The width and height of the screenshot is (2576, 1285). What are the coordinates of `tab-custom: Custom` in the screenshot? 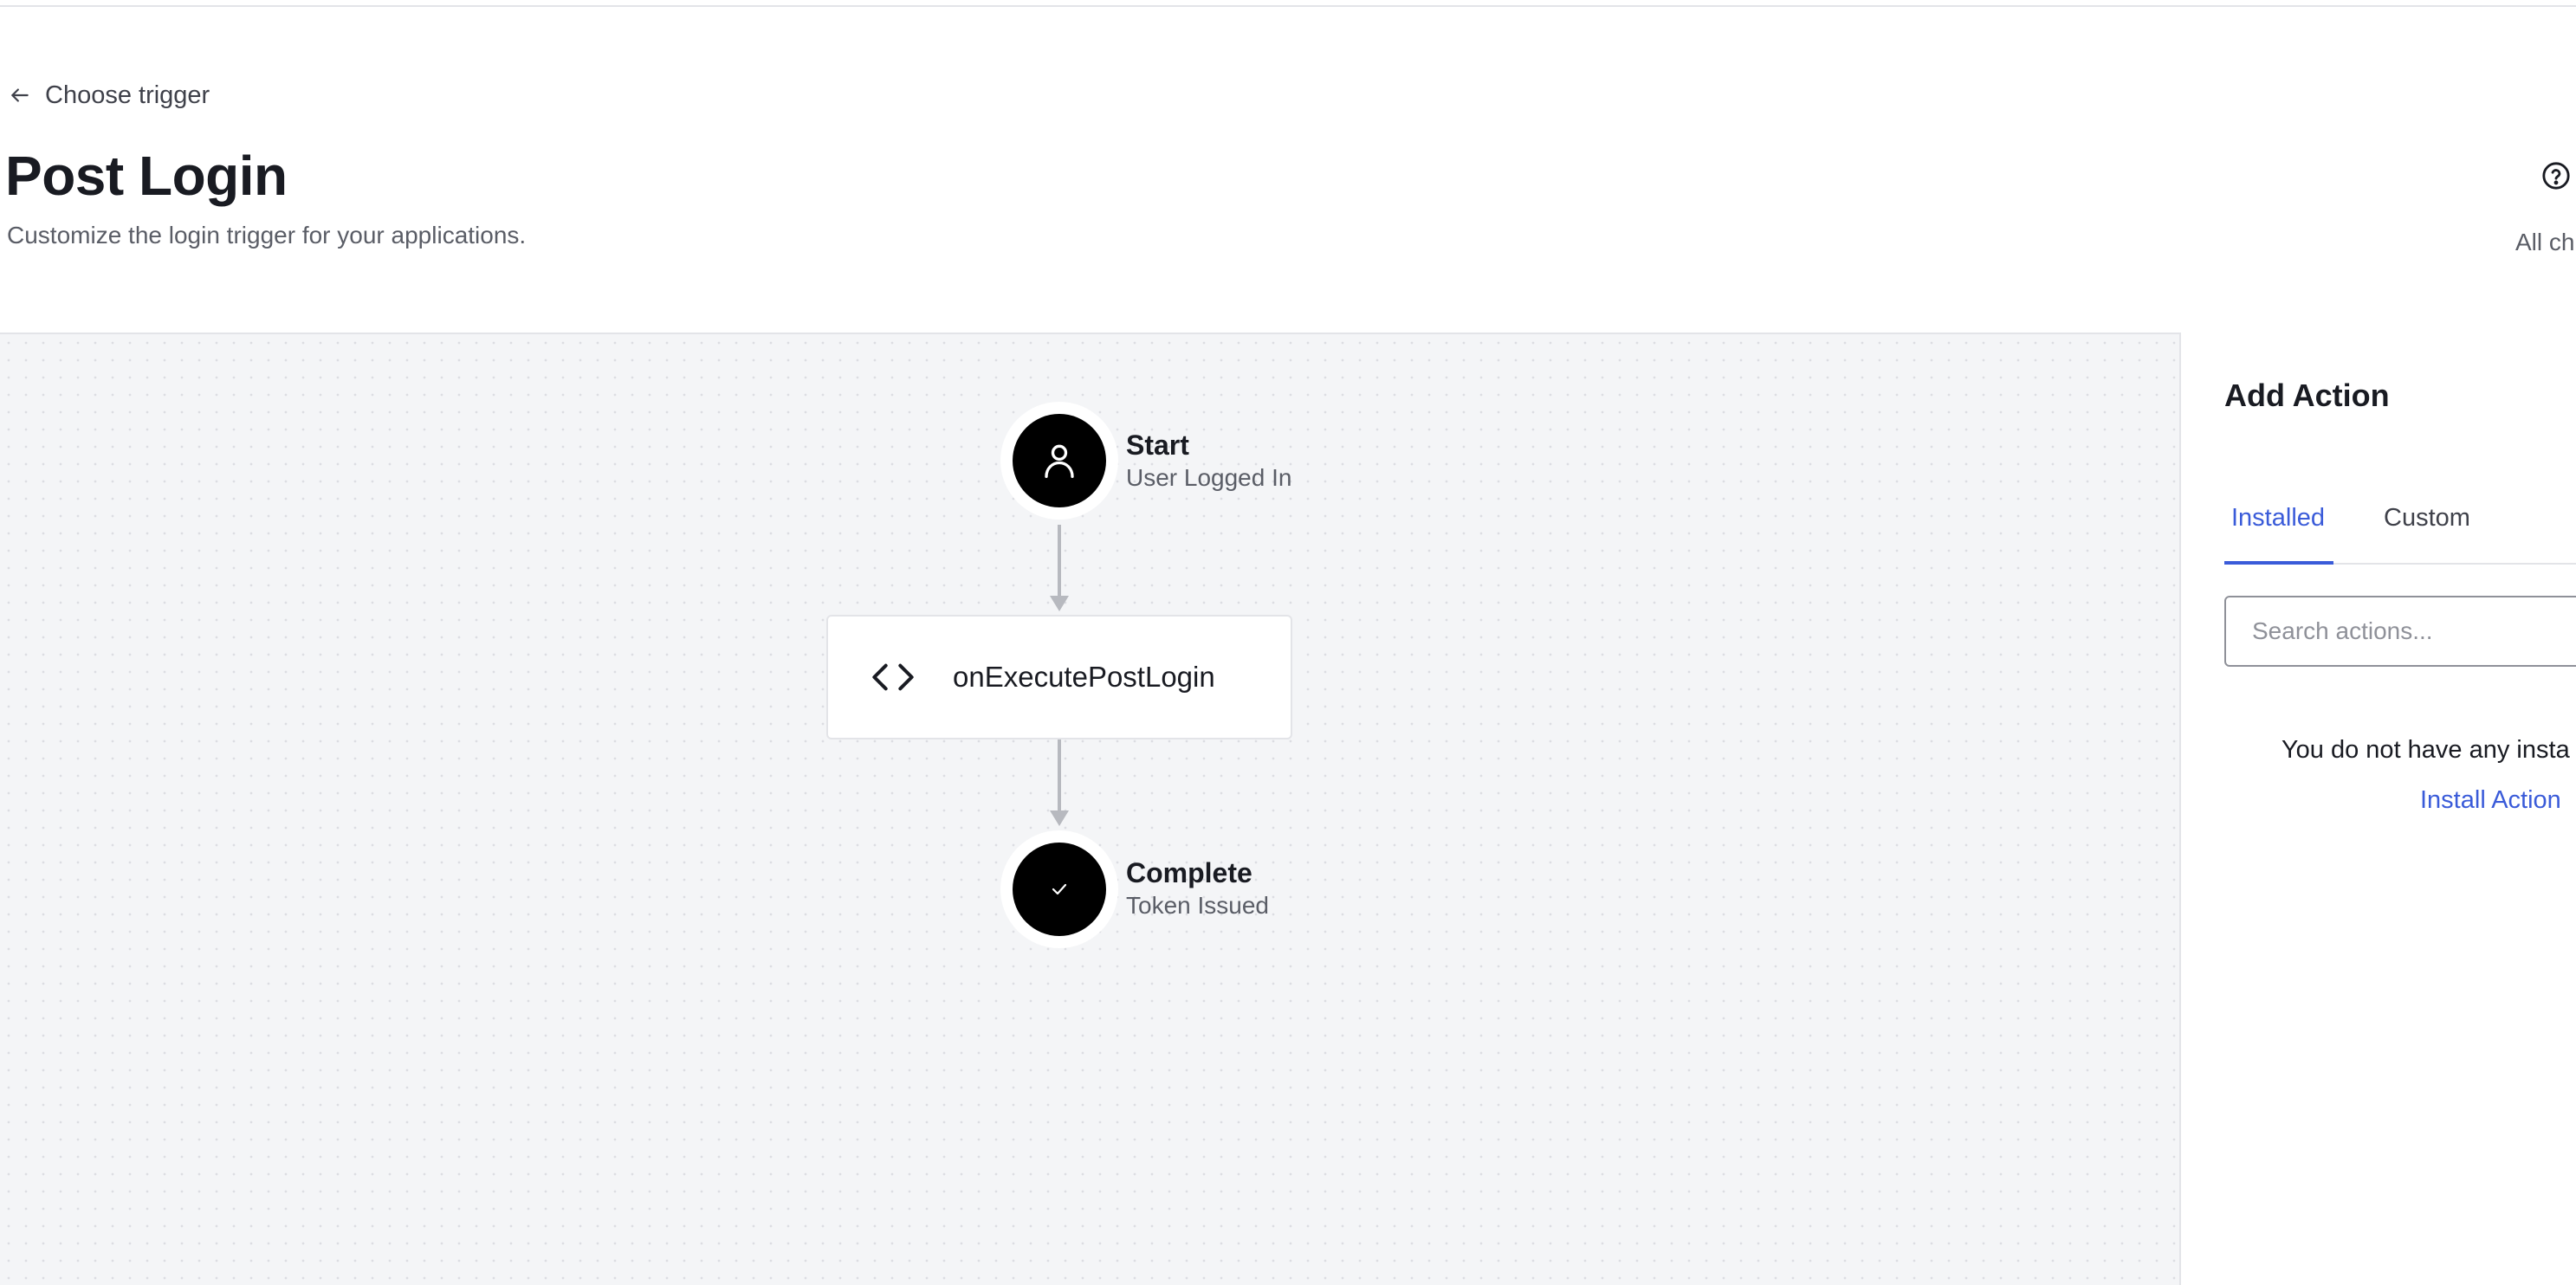 It's located at (2427, 527).